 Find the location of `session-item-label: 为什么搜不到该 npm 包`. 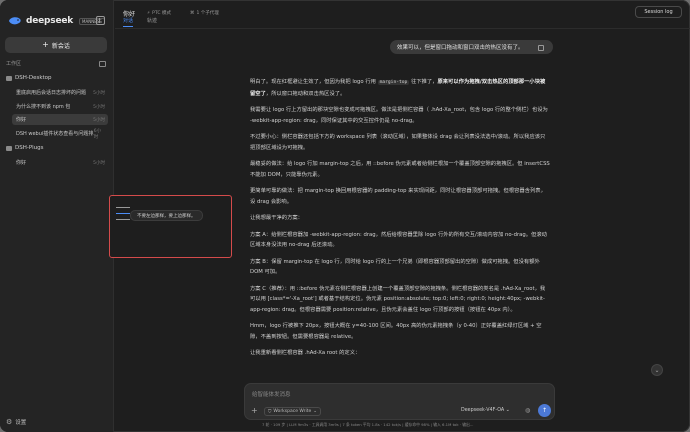

session-item-label: 为什么搜不到该 npm 包 is located at coordinates (43, 107).